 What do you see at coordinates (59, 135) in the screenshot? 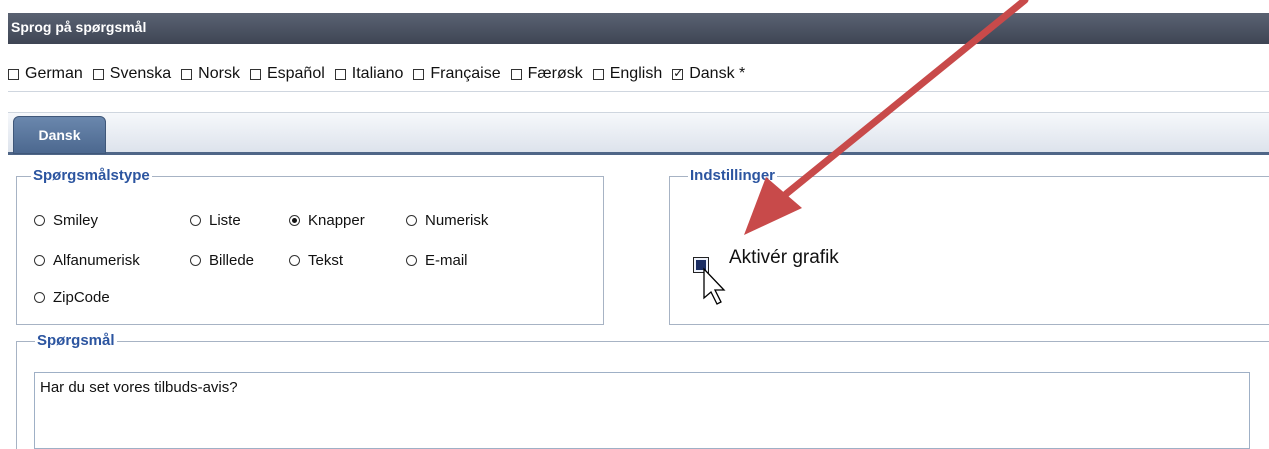
I see `tab-dansk: Dansk` at bounding box center [59, 135].